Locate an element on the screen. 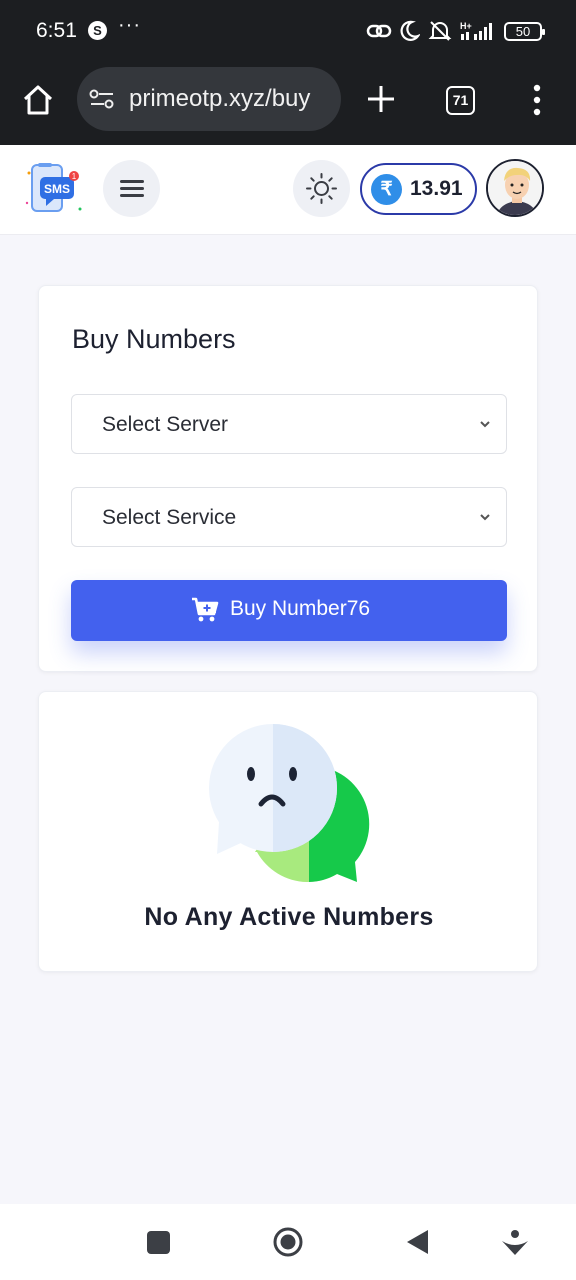  empty-state-message: No Any Active Numbers is located at coordinates (289, 917).